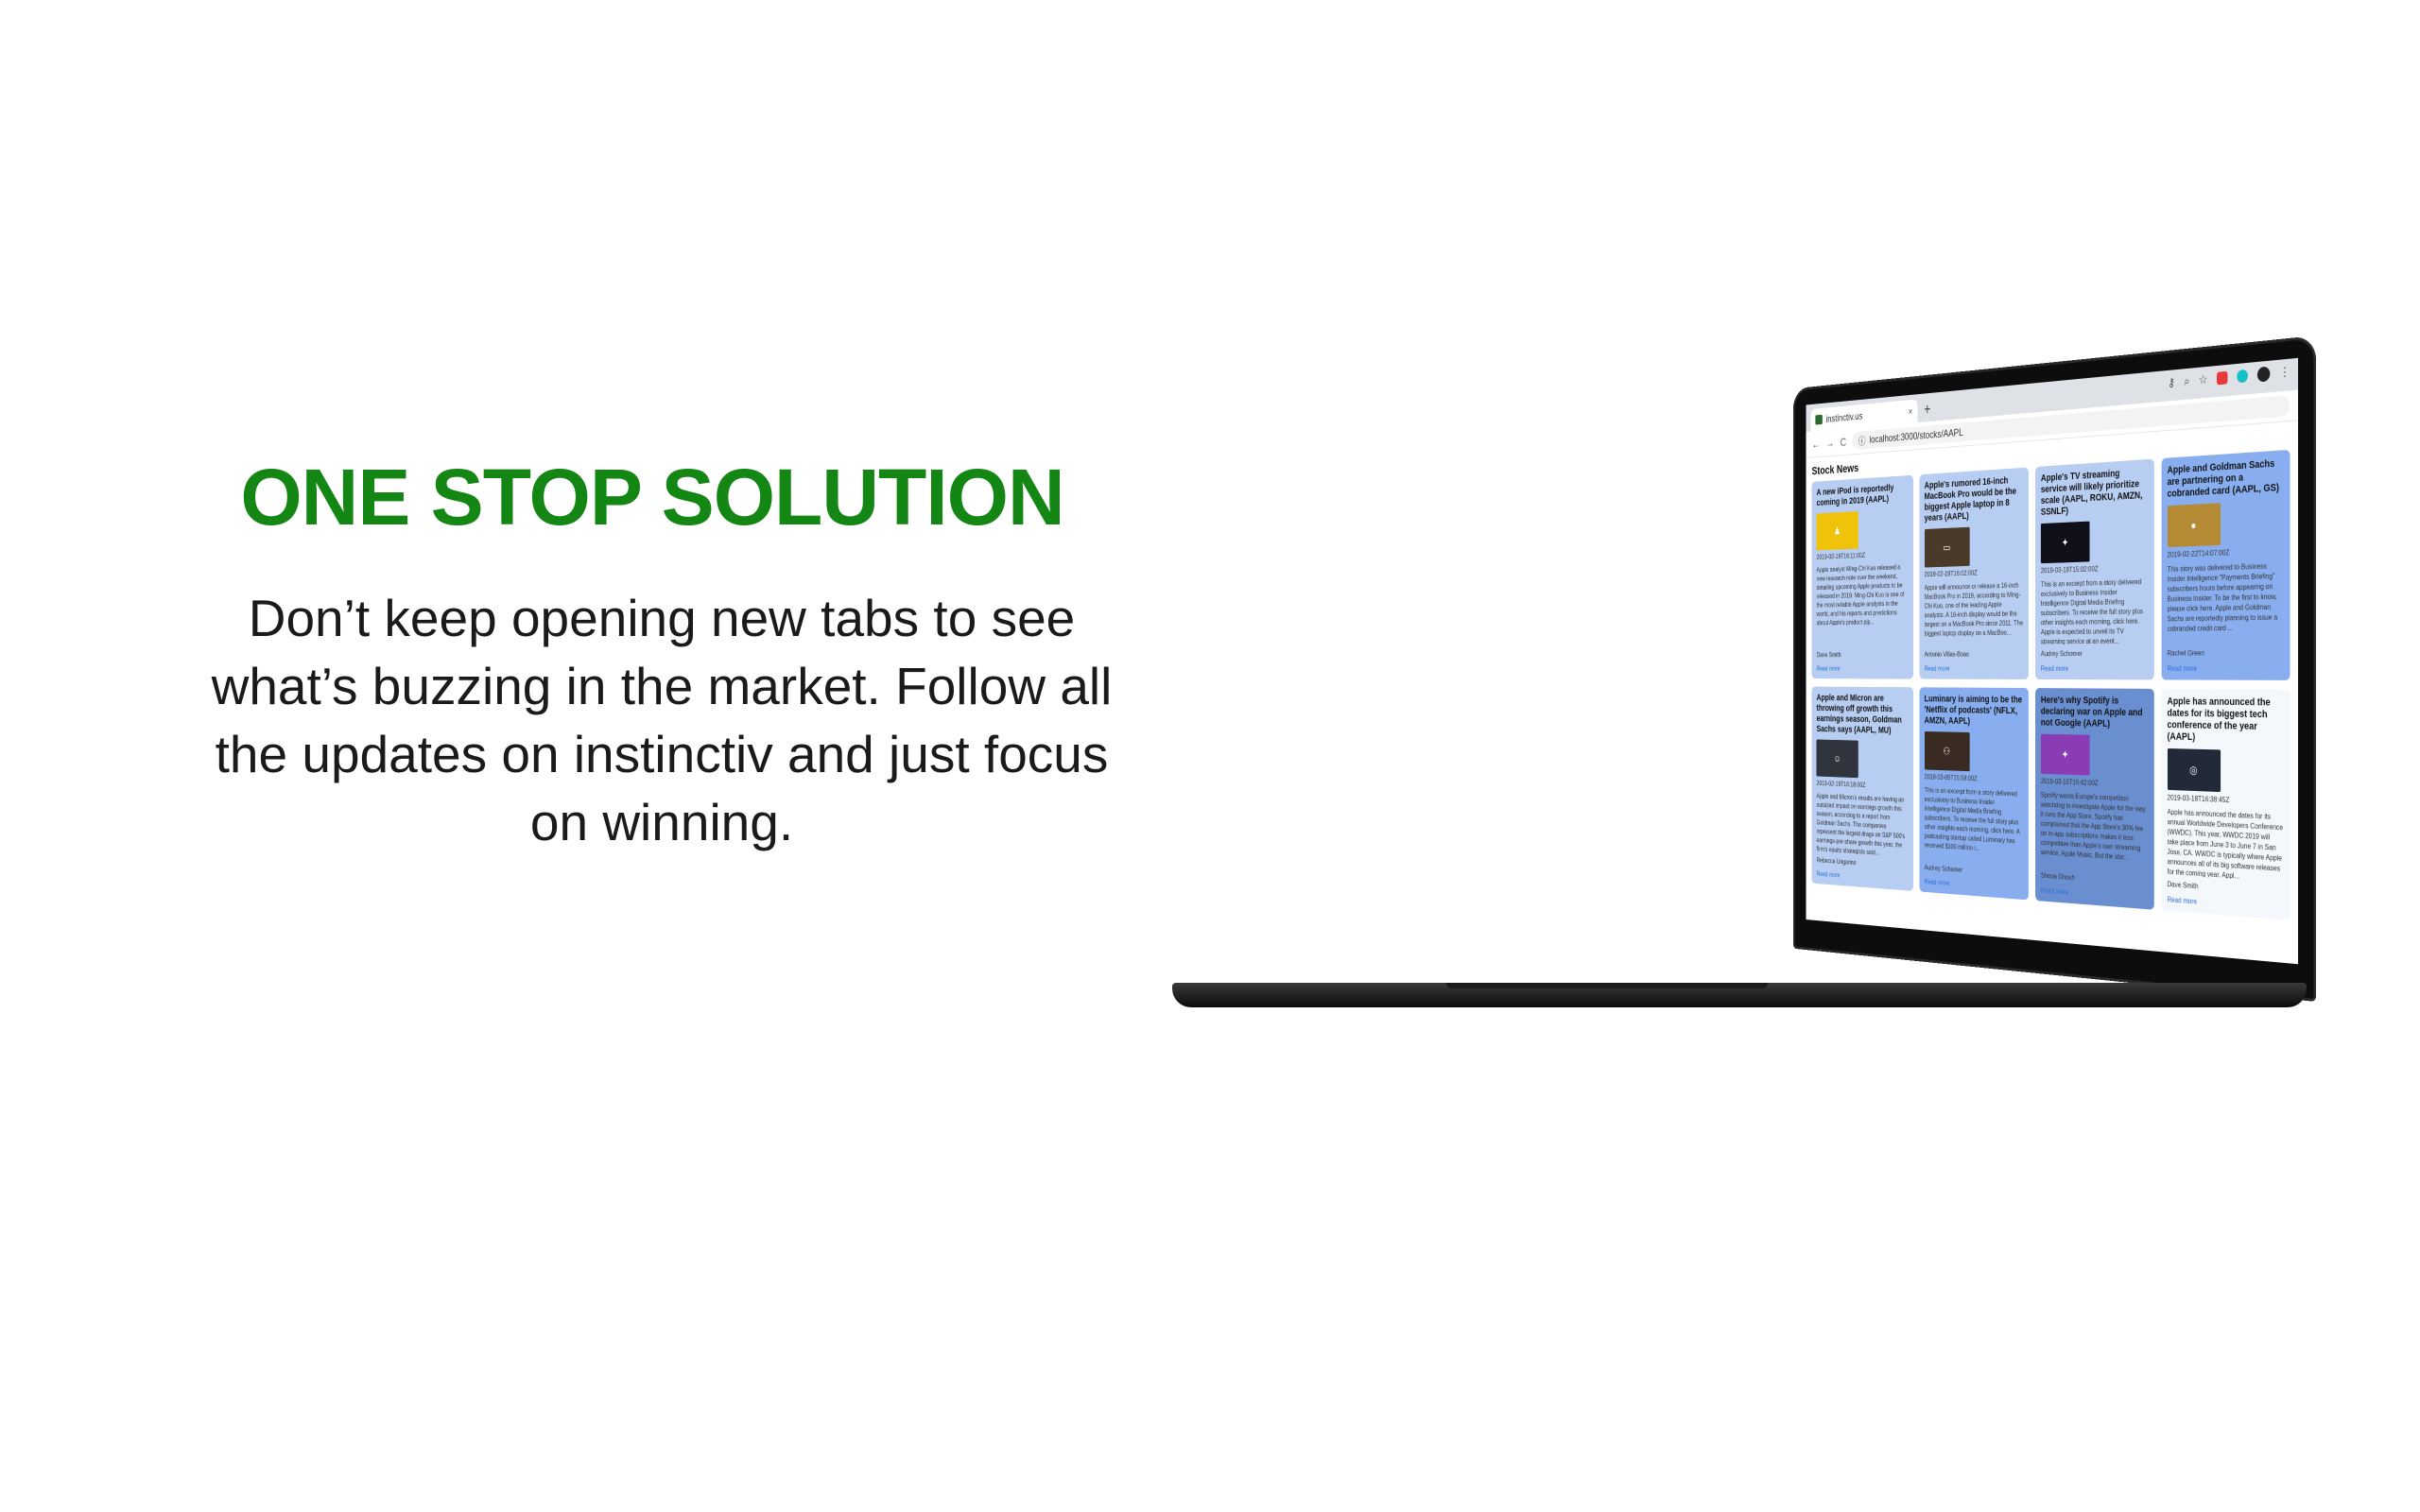 Image resolution: width=2420 pixels, height=1512 pixels. I want to click on back-button: ←, so click(1816, 444).